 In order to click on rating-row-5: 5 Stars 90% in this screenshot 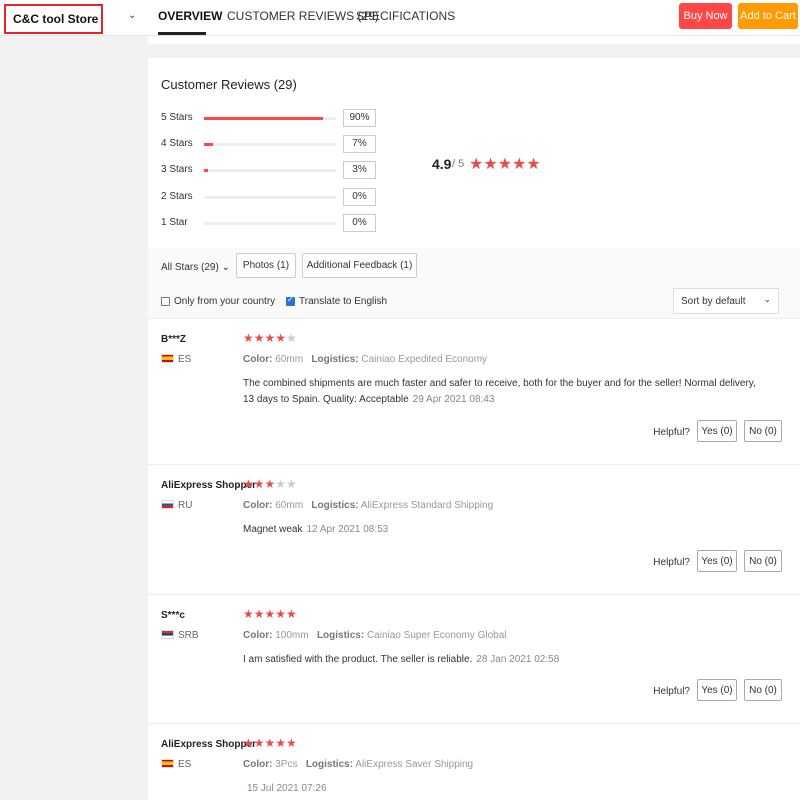, I will do `click(276, 118)`.